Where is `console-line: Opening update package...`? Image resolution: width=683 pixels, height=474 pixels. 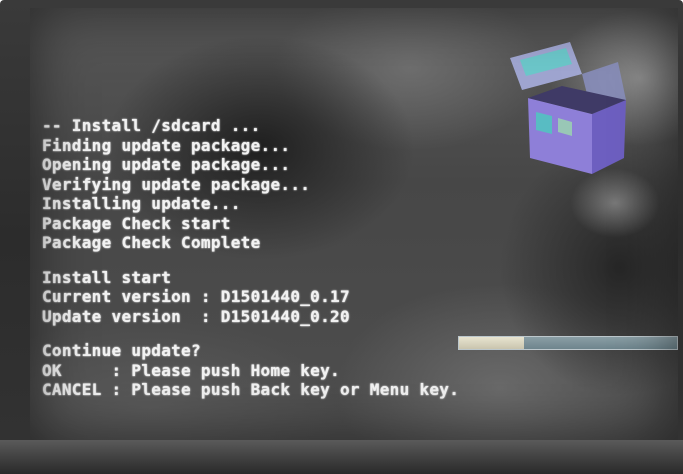
console-line: Opening update package... is located at coordinates (166, 164).